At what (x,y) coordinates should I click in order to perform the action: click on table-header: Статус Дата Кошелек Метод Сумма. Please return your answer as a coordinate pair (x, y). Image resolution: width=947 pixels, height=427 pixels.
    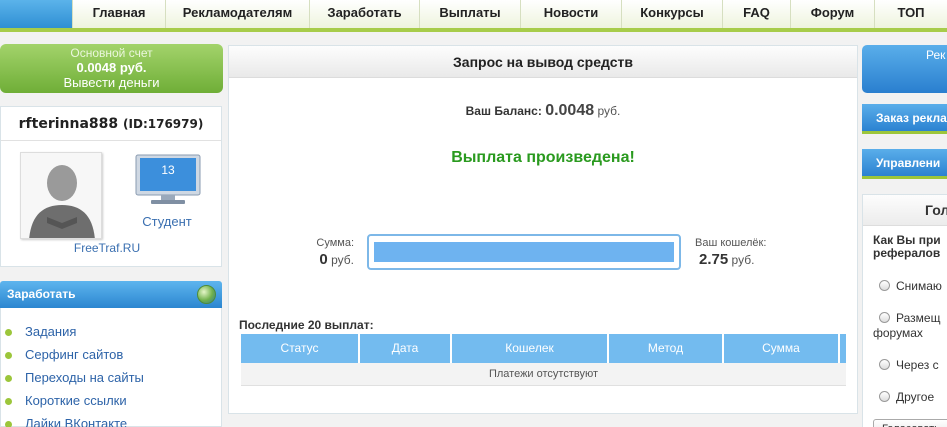
    Looking at the image, I should click on (543, 348).